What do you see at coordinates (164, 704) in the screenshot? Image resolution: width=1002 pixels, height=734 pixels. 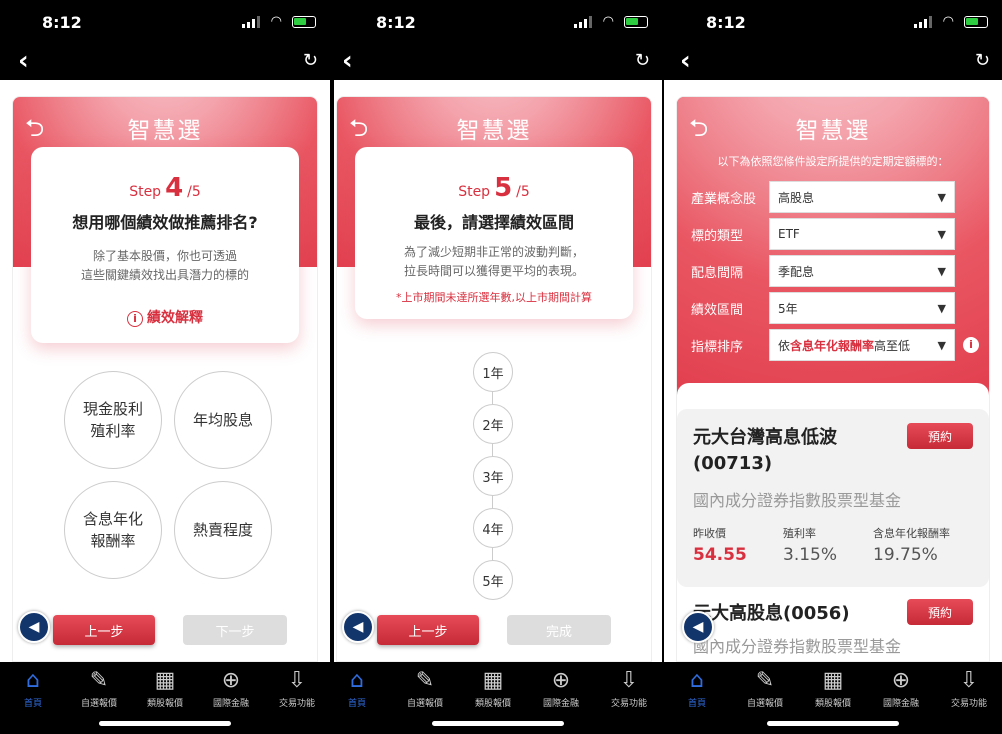 I see `tab-label: 類股報價` at bounding box center [164, 704].